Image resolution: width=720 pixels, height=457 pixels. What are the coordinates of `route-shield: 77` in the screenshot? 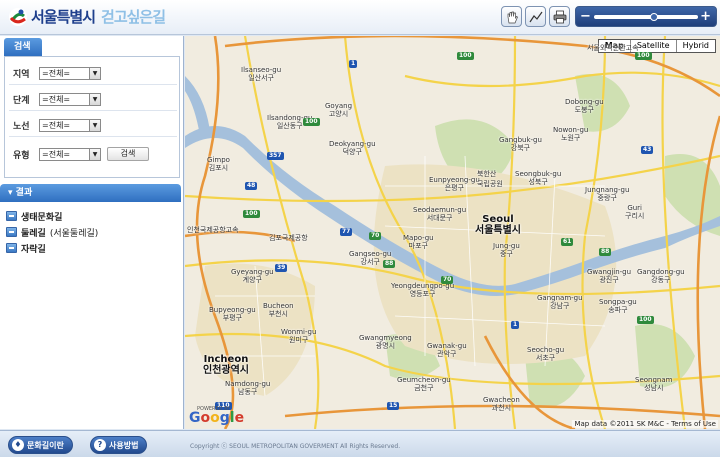 It's located at (346, 232).